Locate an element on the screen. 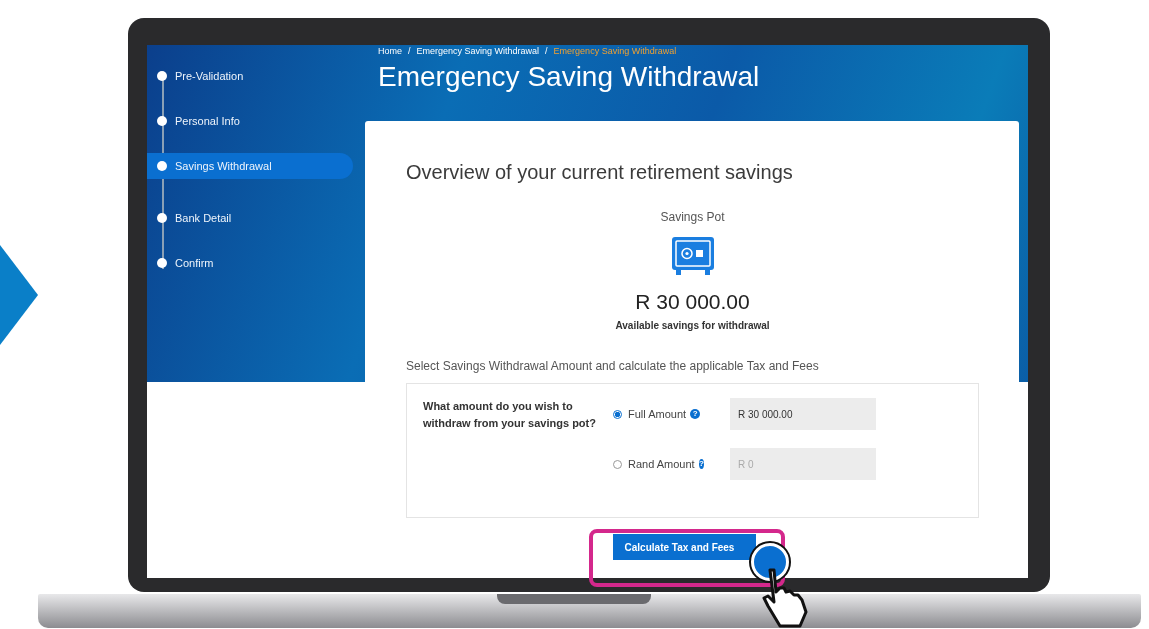  step-item: Personal Info is located at coordinates (250, 121).